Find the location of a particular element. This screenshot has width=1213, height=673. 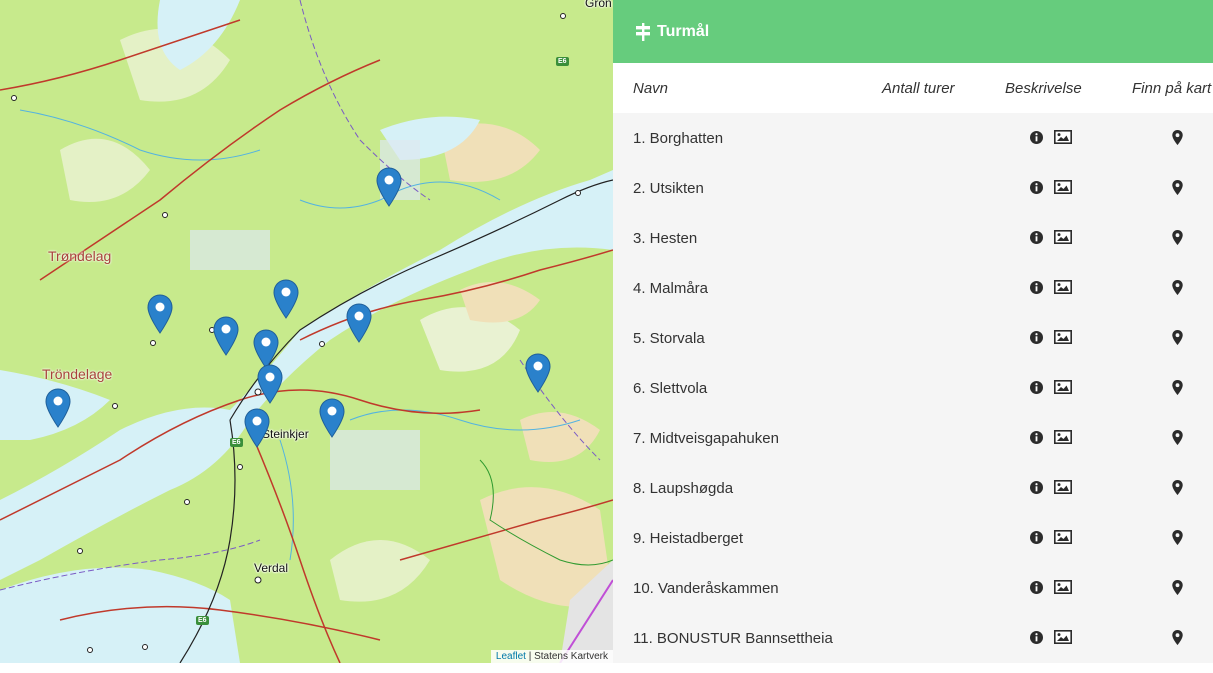

table-row: 5. Storvala is located at coordinates (913, 338).